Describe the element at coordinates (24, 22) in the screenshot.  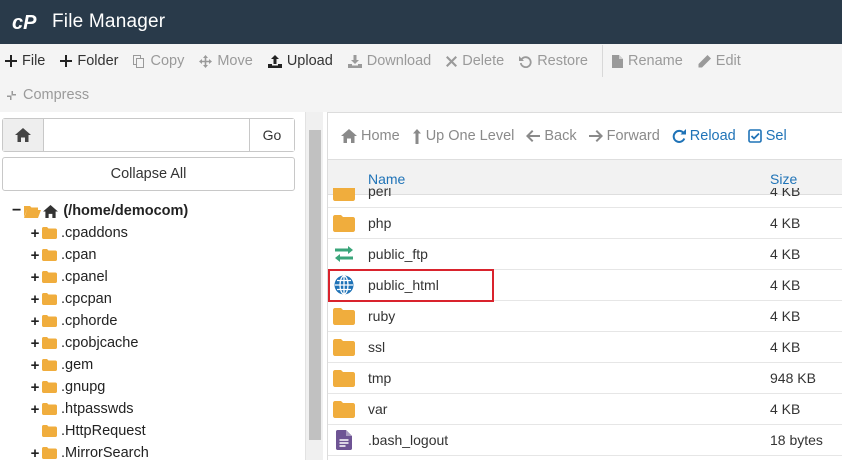
I see `svg-text: cP` at that location.